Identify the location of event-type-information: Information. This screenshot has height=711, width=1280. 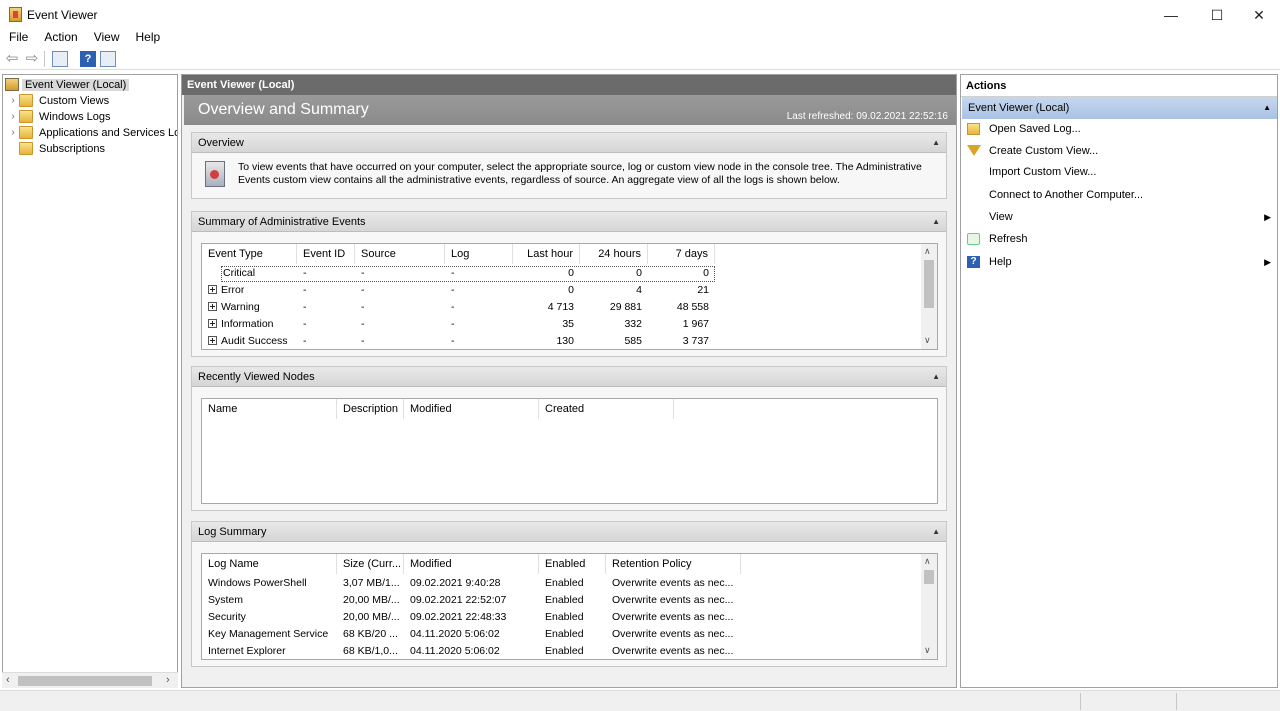
(241, 324).